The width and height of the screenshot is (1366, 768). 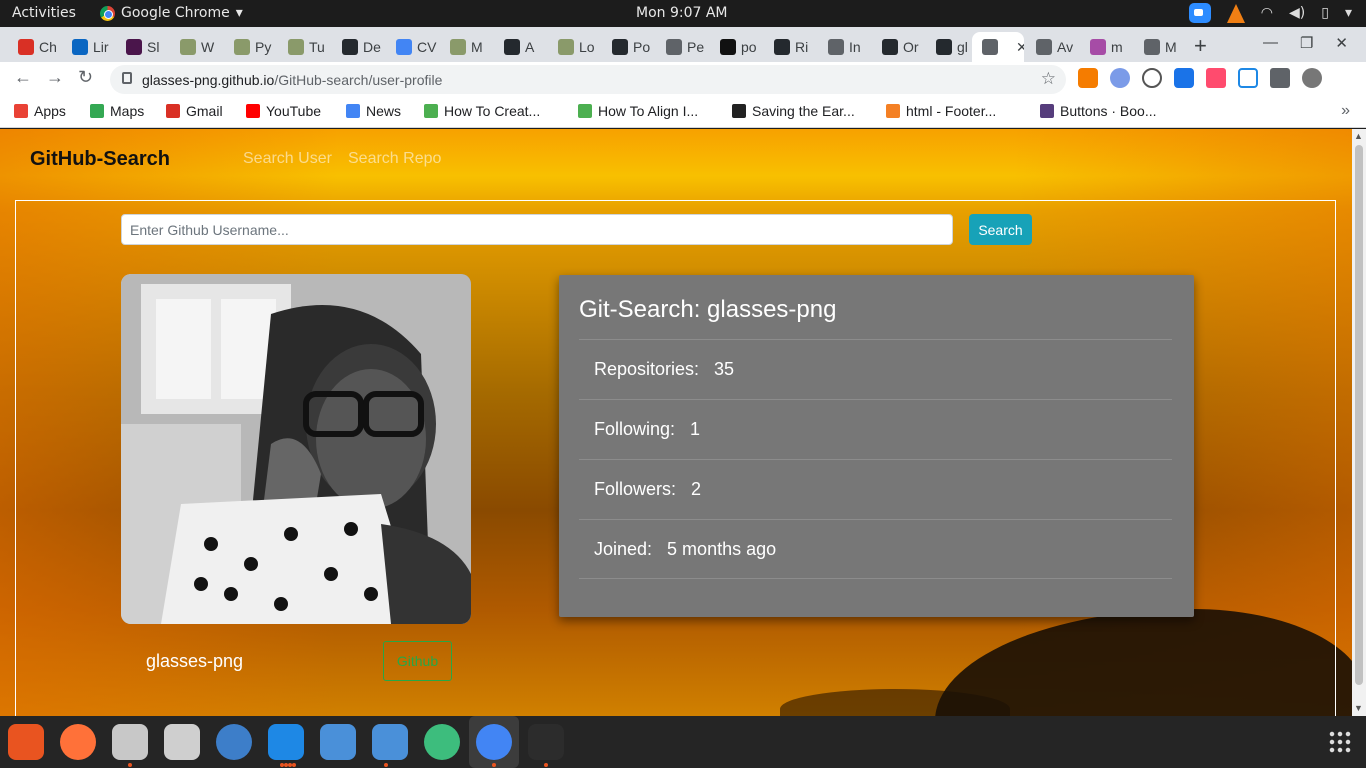 What do you see at coordinates (1088, 78) in the screenshot?
I see `extension-key-icon` at bounding box center [1088, 78].